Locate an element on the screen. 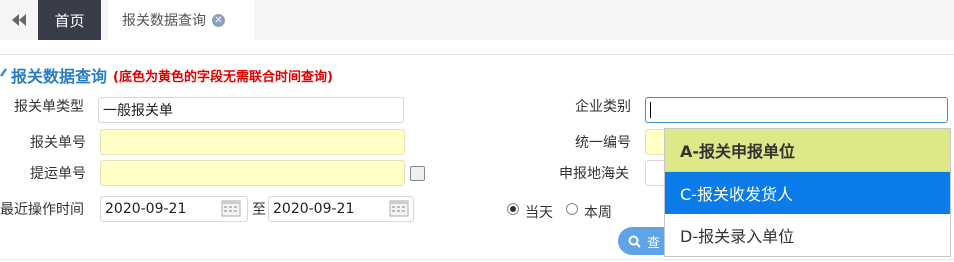 This screenshot has width=954, height=262. date-from-value: 2020-09-21 is located at coordinates (146, 209).